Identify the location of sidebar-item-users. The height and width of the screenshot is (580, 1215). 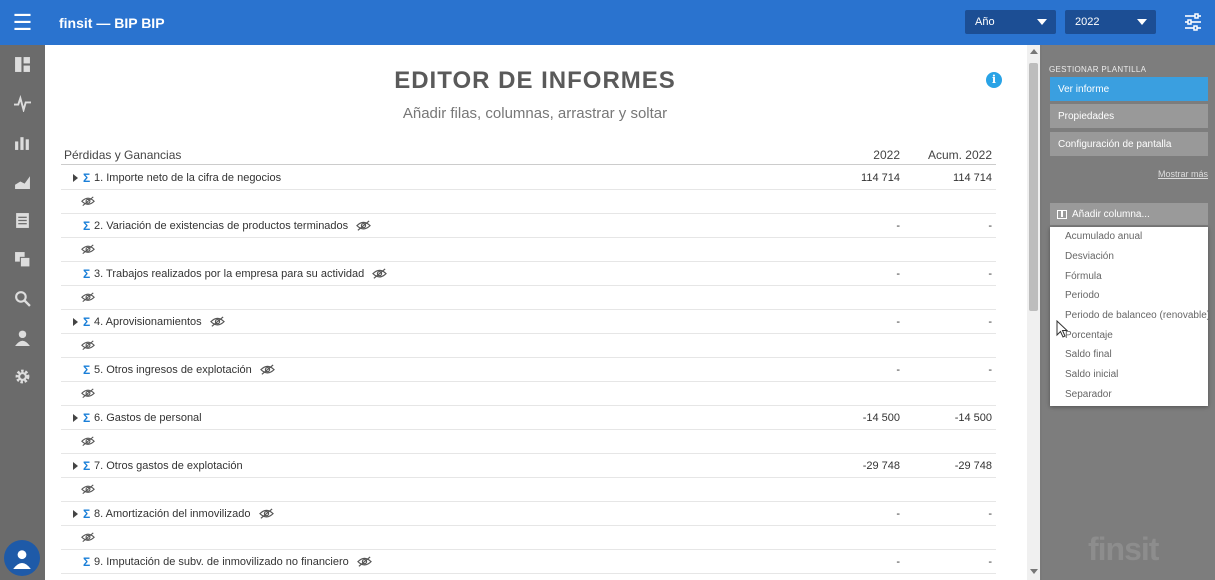
(22, 337).